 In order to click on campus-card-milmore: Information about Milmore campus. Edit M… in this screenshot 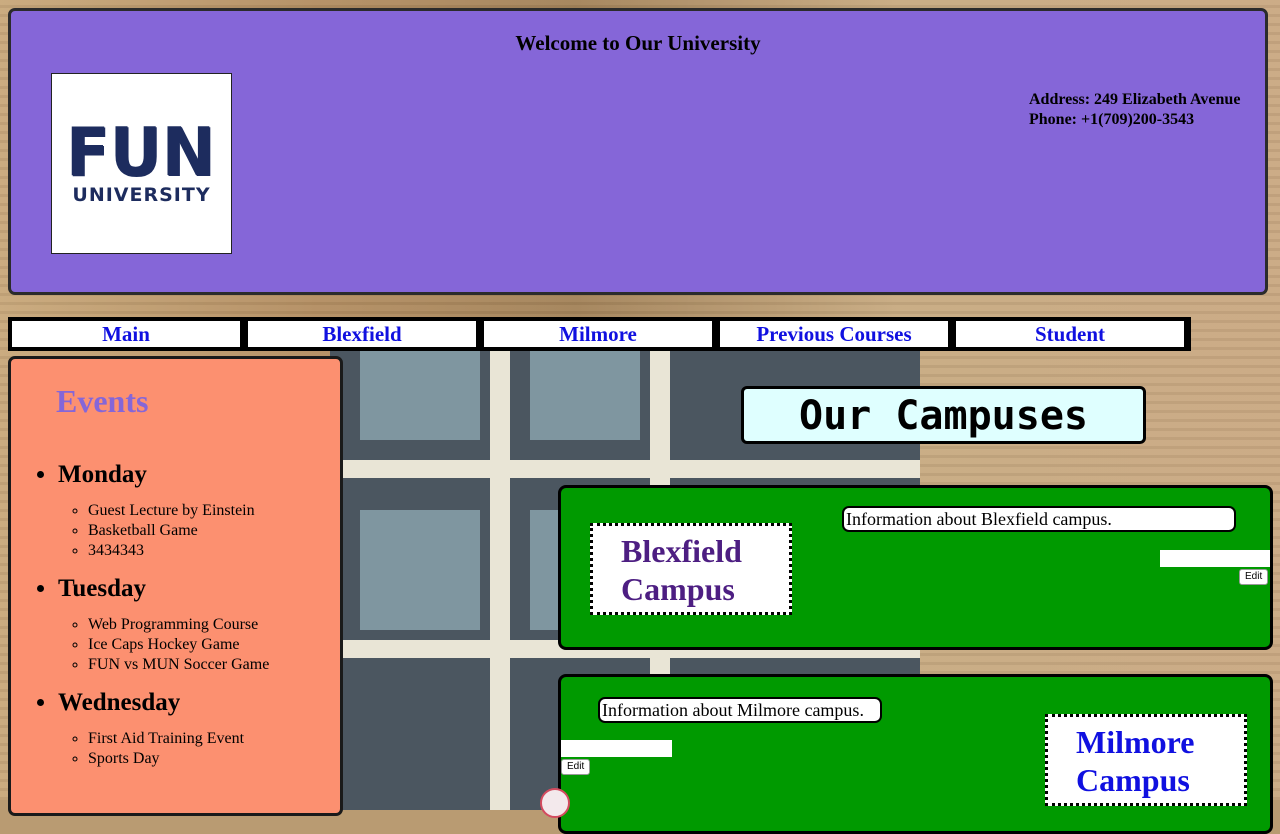, I will do `click(915, 754)`.